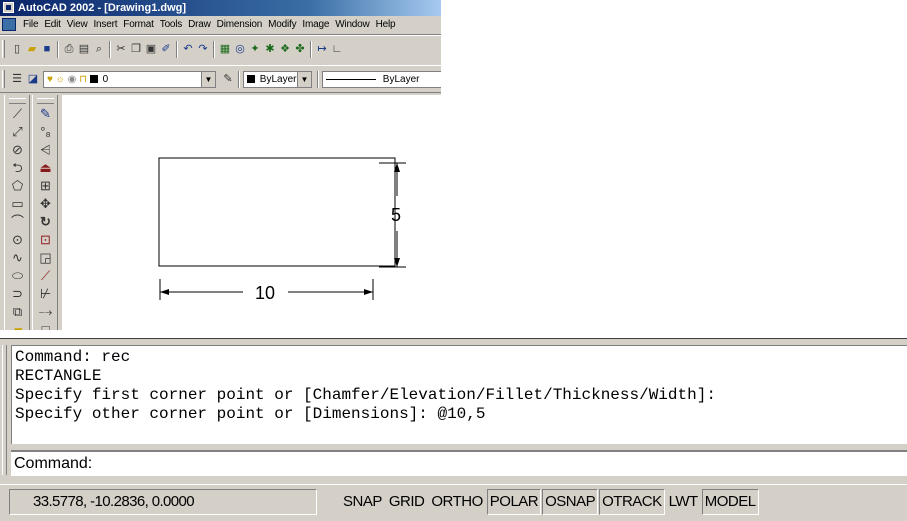 This screenshot has width=907, height=521. What do you see at coordinates (52, 25) in the screenshot?
I see `menu-edit: Edit` at bounding box center [52, 25].